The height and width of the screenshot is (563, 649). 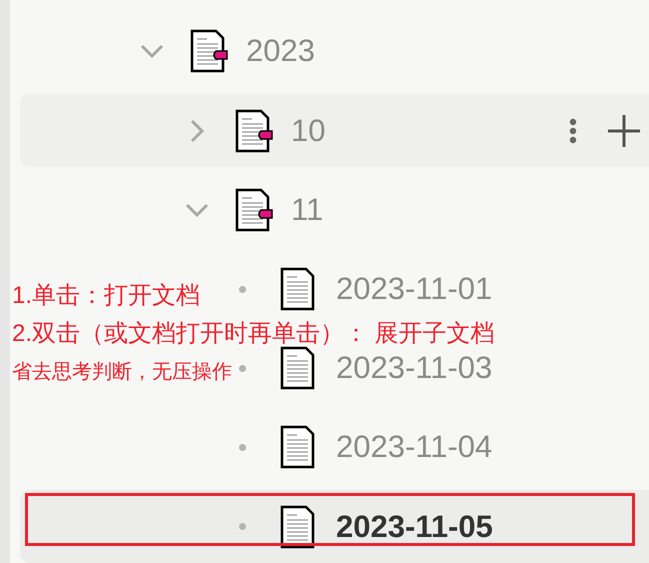 I want to click on document-title: 2023-11-01, so click(x=414, y=289).